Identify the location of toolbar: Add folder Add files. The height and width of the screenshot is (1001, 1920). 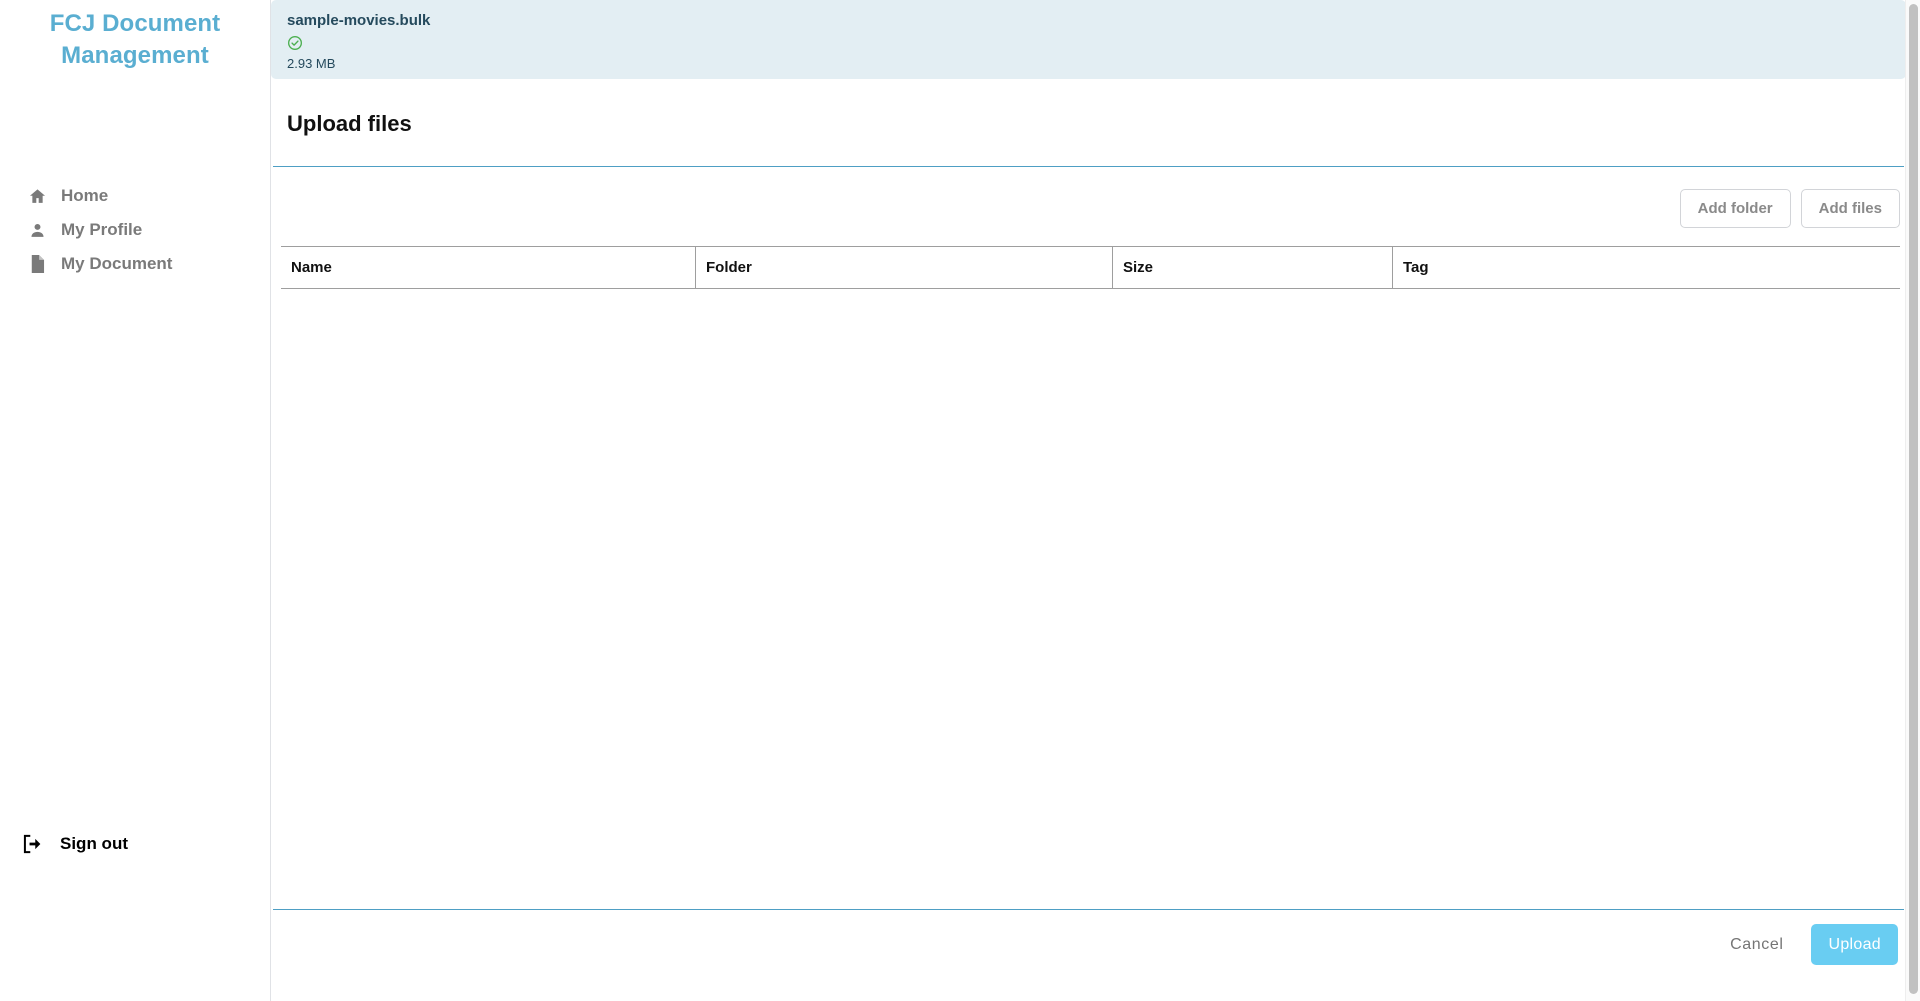
(1095, 206).